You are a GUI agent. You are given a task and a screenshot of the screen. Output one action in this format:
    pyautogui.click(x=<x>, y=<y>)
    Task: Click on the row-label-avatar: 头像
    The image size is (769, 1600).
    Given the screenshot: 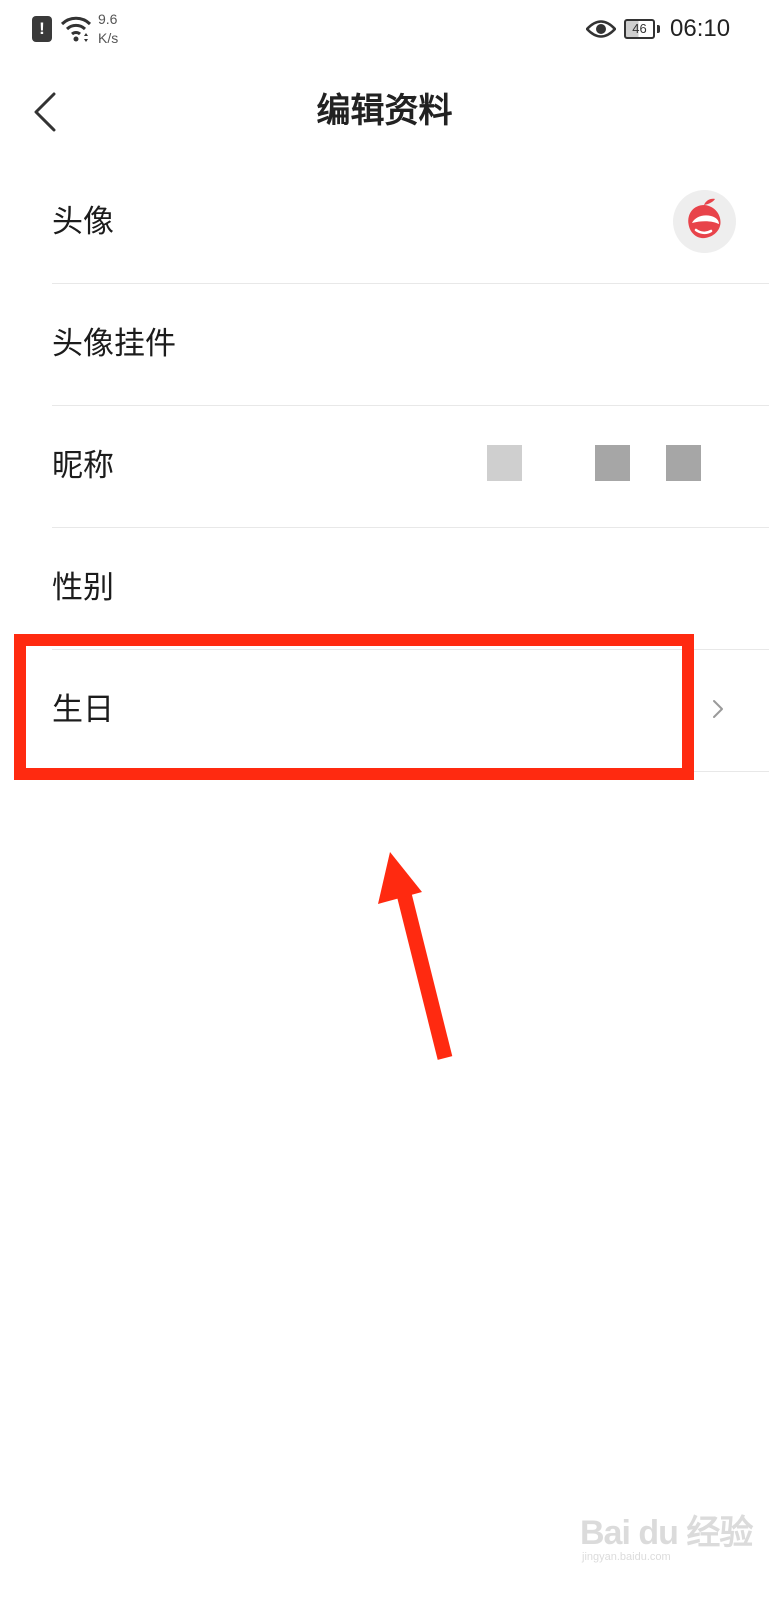 What is the action you would take?
    pyautogui.click(x=83, y=222)
    